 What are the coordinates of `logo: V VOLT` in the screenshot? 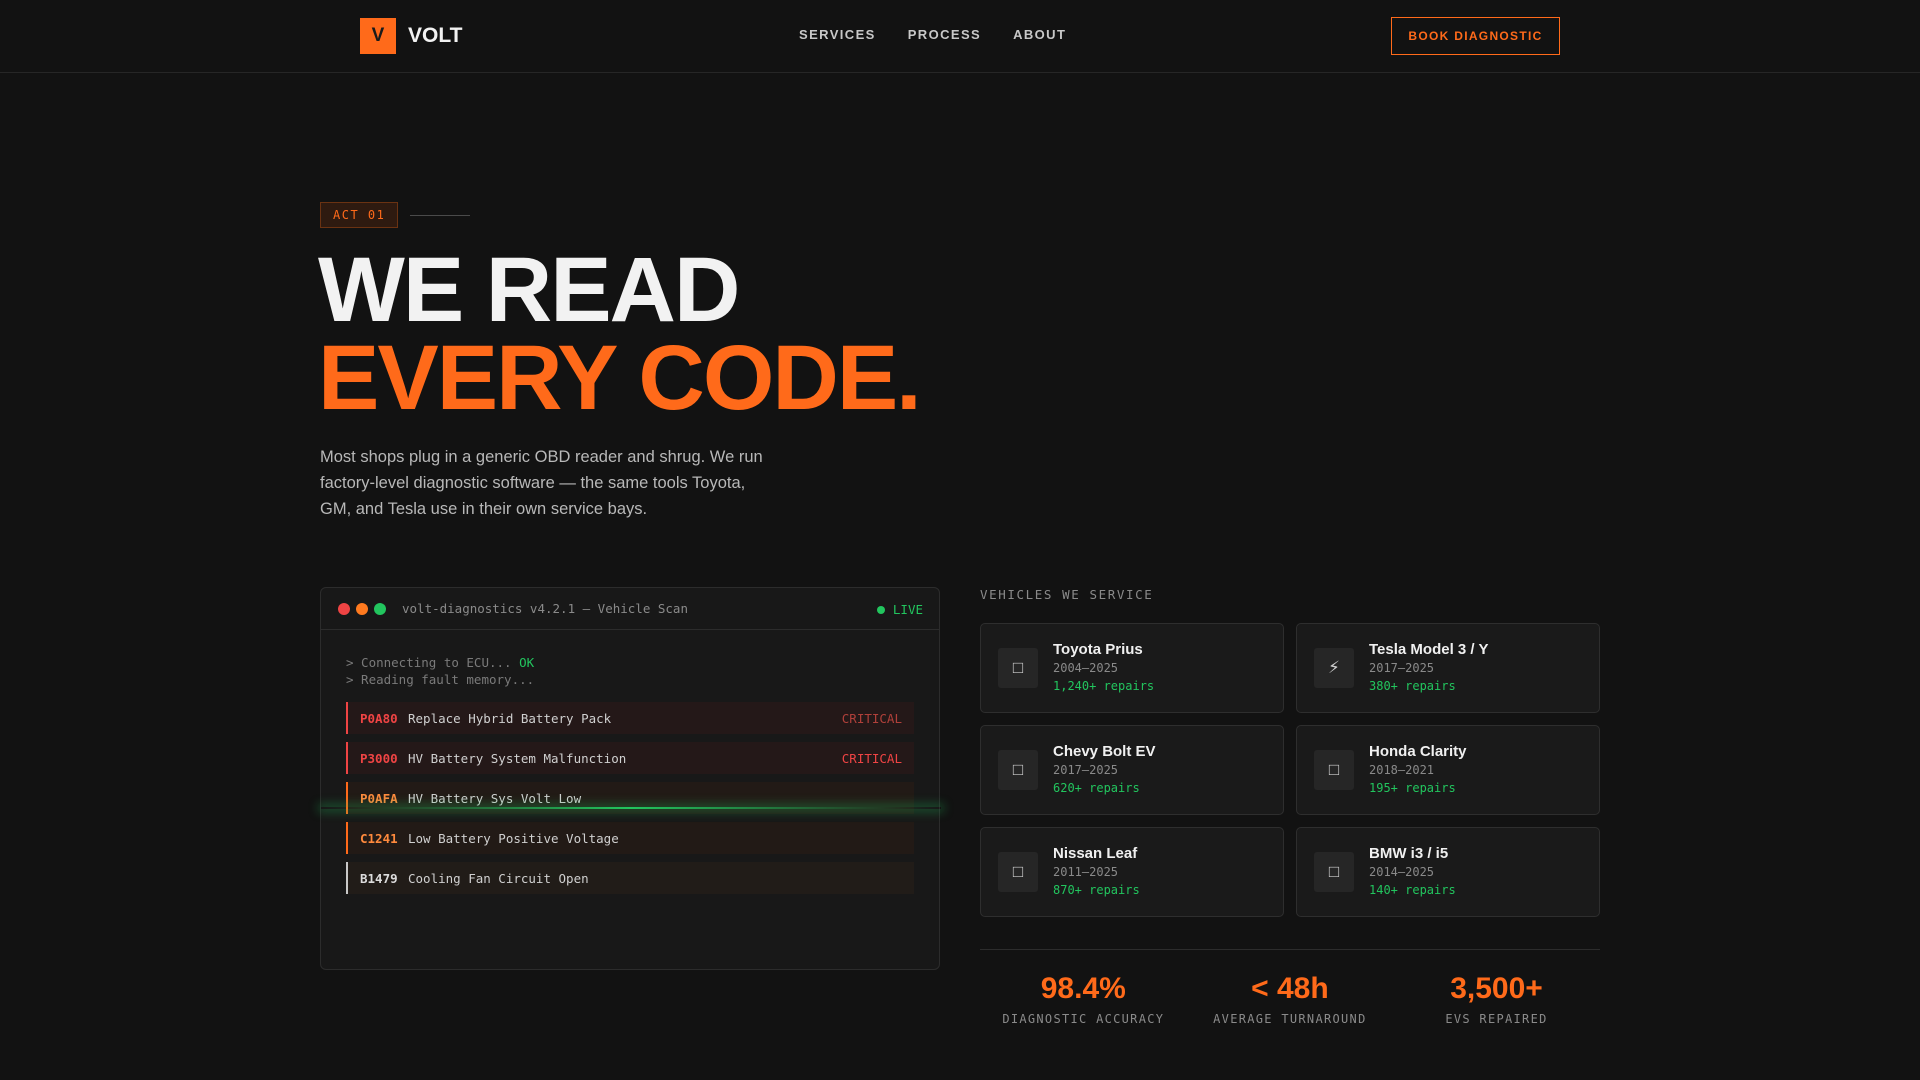 It's located at (411, 36).